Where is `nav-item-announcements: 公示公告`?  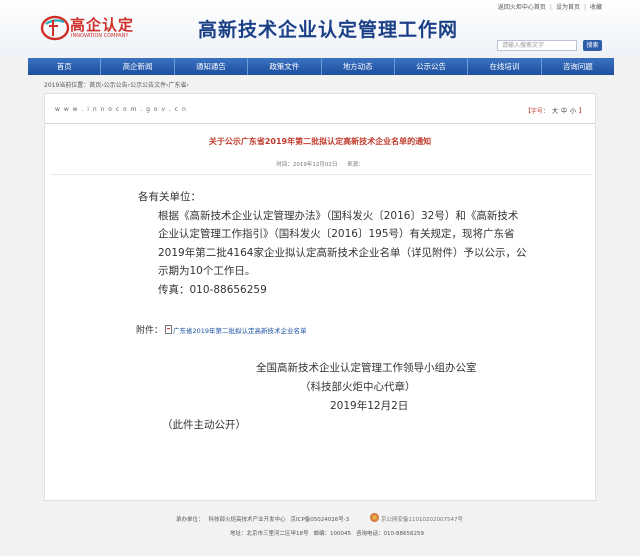 nav-item-announcements: 公示公告 is located at coordinates (432, 66).